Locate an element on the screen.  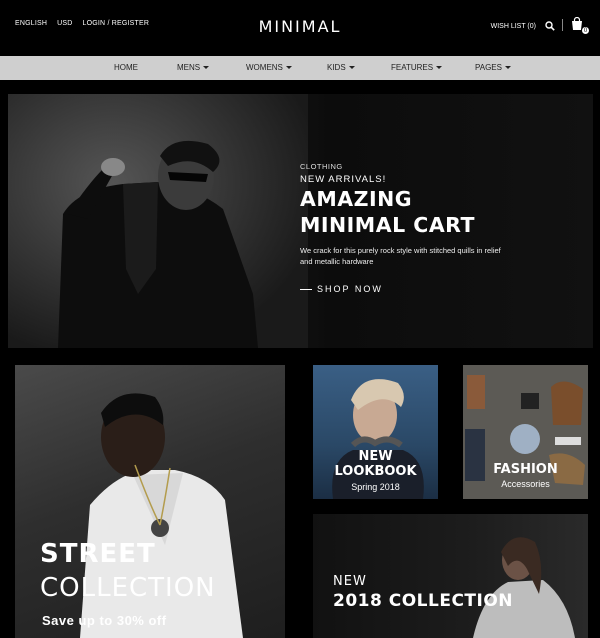
new-collection-banner: NEW 2018 COLLECTION is located at coordinates (450, 576).